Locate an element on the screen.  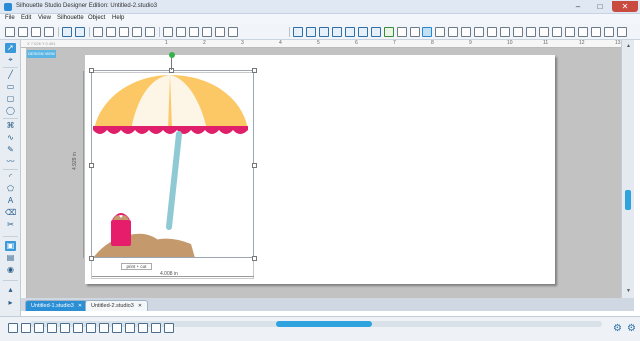
rectangle-tool-icon: ▭ is located at coordinates (10, 87).